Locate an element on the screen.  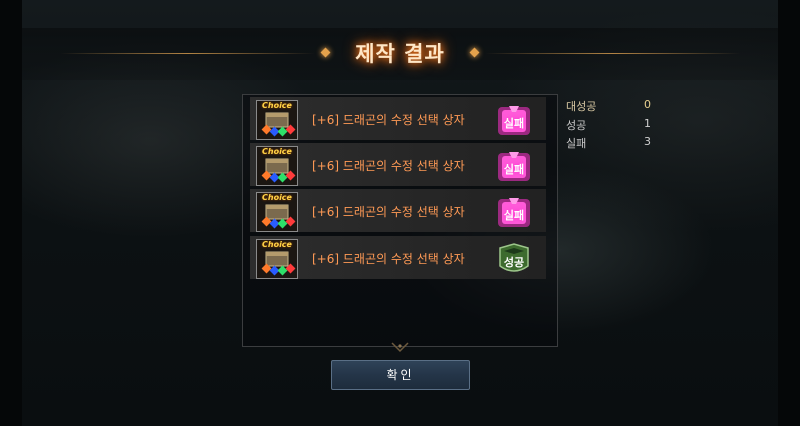
stat-success: 성공 1 is located at coordinates (608, 126).